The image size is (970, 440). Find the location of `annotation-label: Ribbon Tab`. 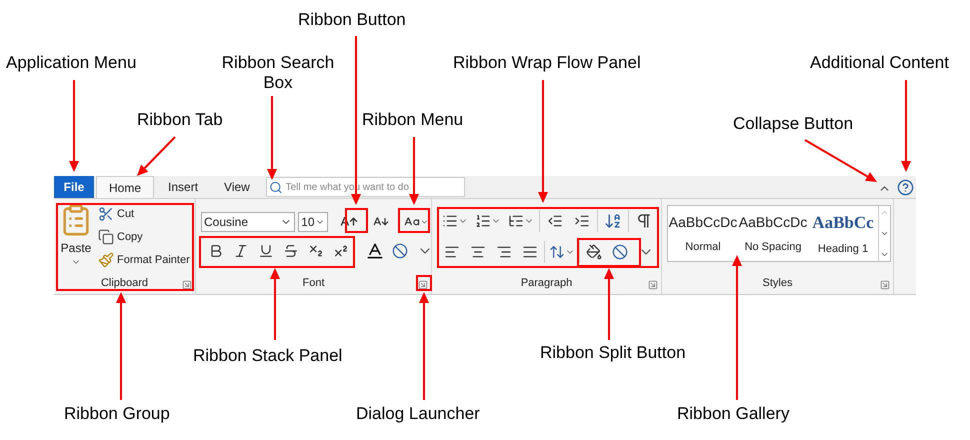

annotation-label: Ribbon Tab is located at coordinates (180, 120).